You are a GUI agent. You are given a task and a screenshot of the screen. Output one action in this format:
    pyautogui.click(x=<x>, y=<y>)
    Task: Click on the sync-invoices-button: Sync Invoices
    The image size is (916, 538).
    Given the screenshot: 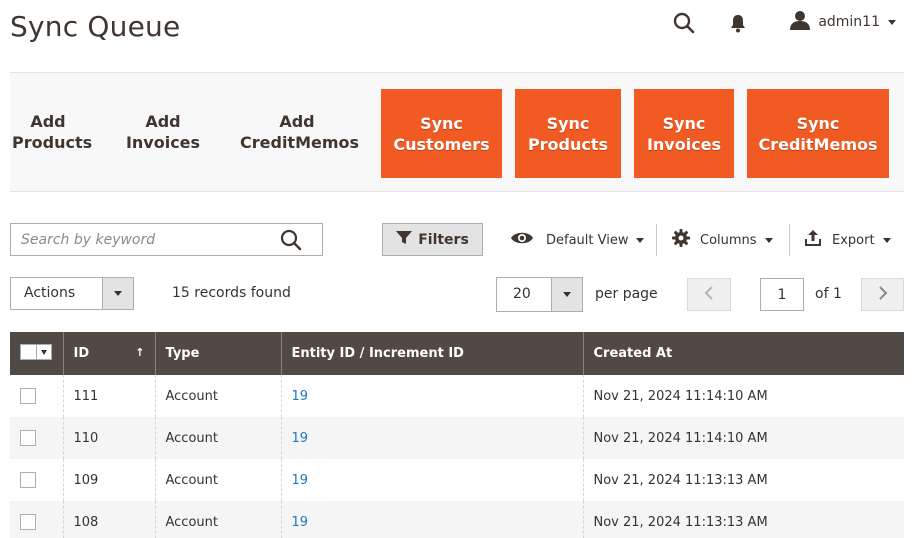 What is the action you would take?
    pyautogui.click(x=684, y=133)
    